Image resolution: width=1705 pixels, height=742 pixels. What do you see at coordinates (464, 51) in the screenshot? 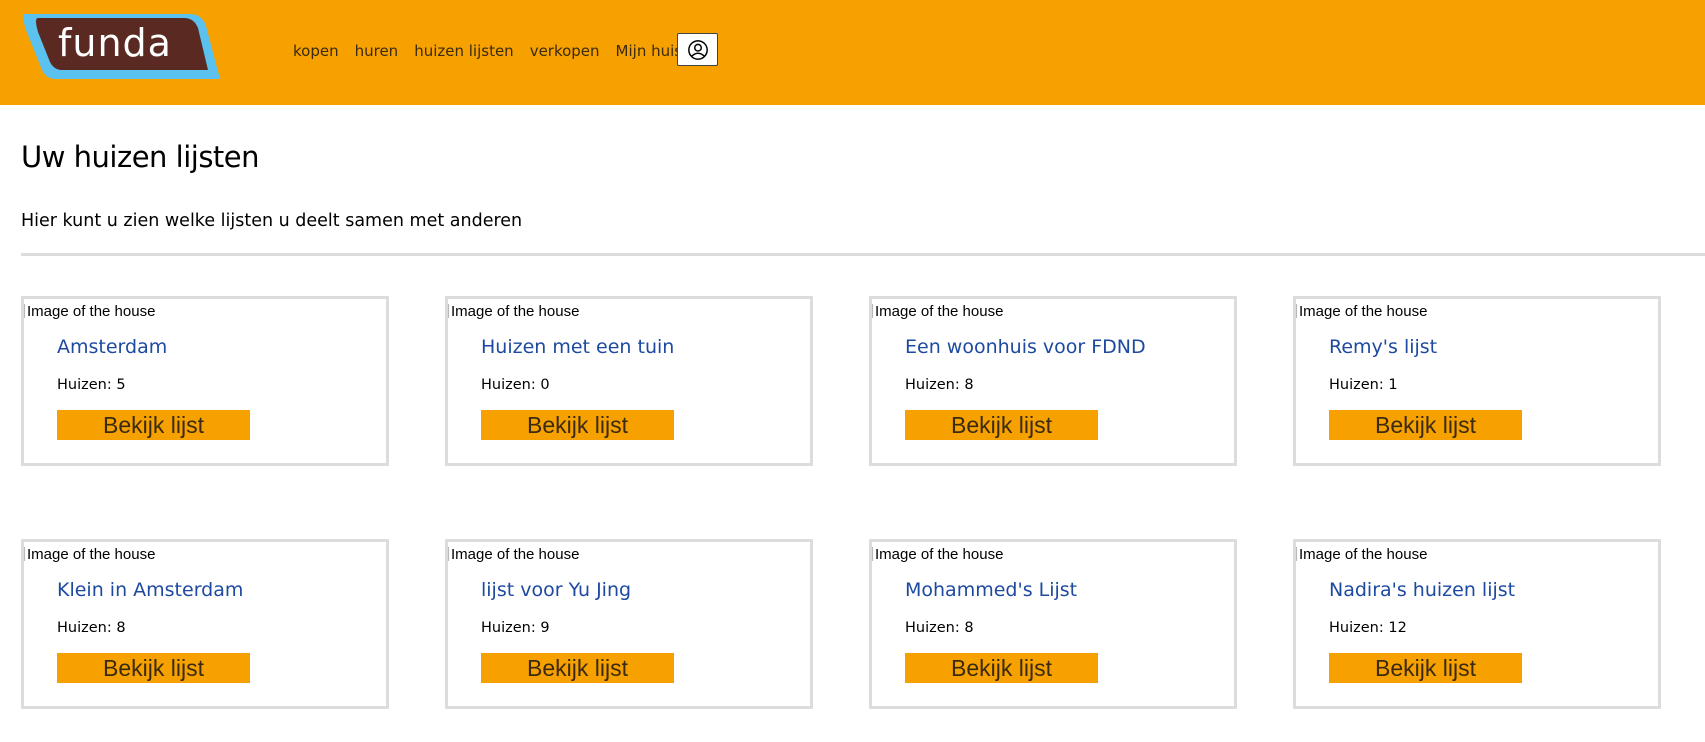
I see `nav-item-huizen-lijsten: huizen lijsten` at bounding box center [464, 51].